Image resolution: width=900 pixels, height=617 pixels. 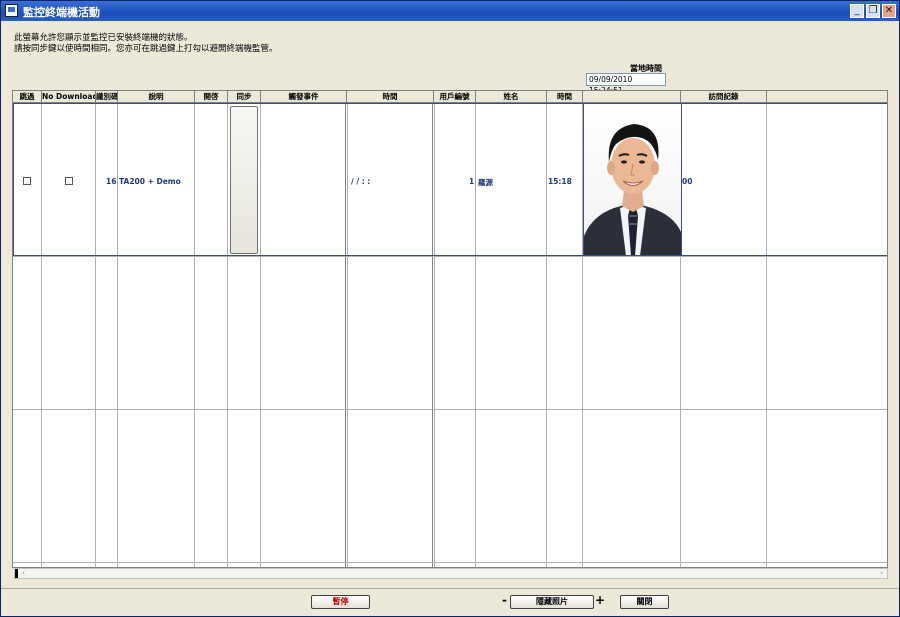 What do you see at coordinates (644, 602) in the screenshot?
I see `close-button: 關閉` at bounding box center [644, 602].